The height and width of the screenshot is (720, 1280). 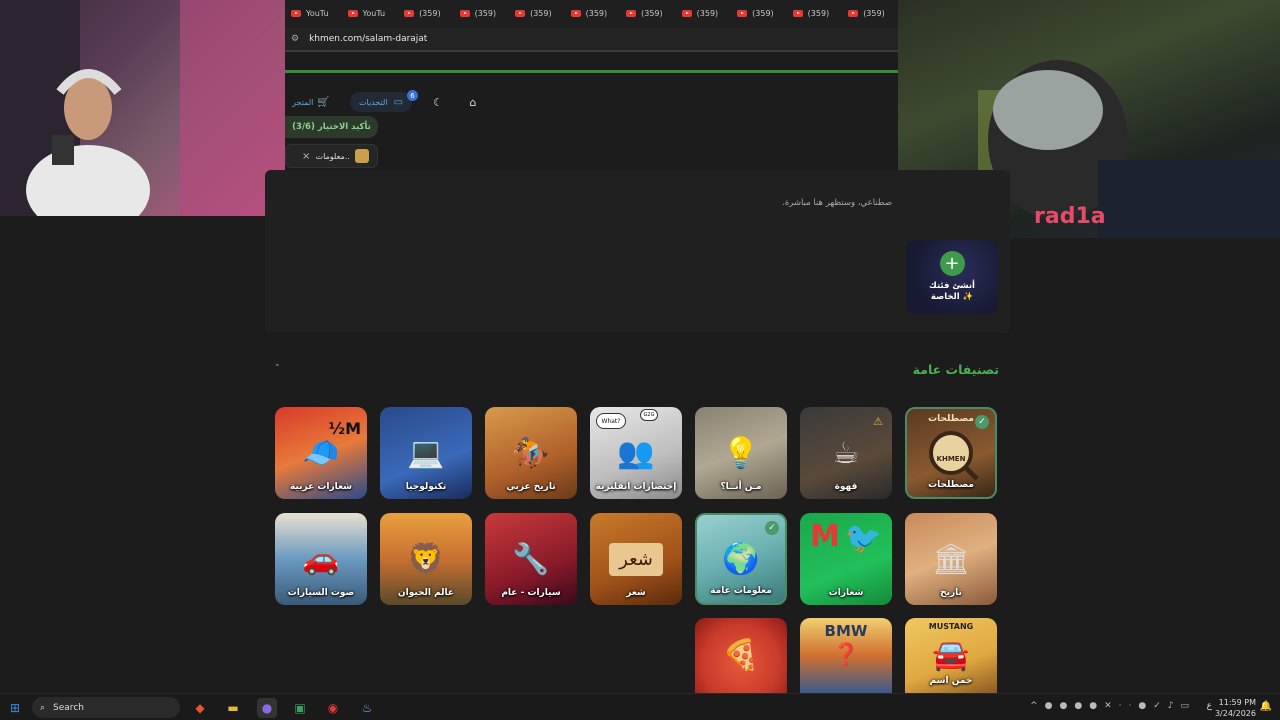 I want to click on store-button: المتجر 🛒, so click(x=311, y=102).